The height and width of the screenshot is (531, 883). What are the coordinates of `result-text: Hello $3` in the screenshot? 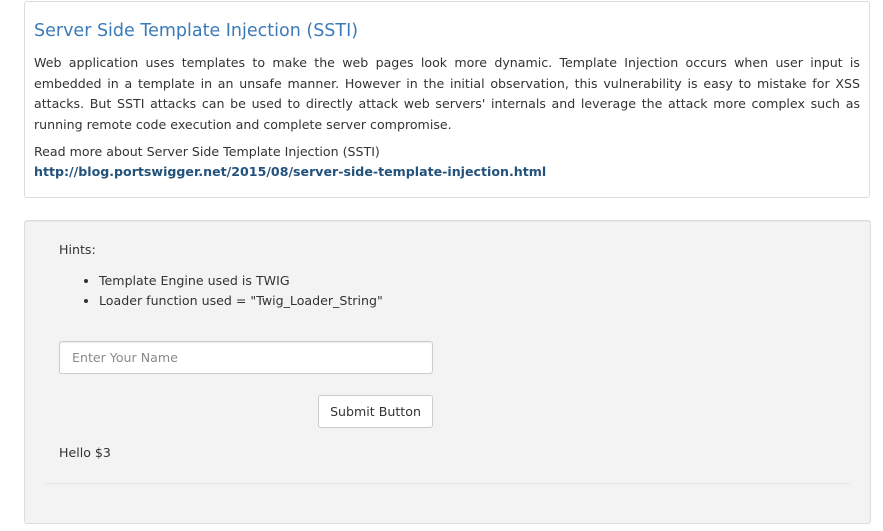 It's located at (85, 452).